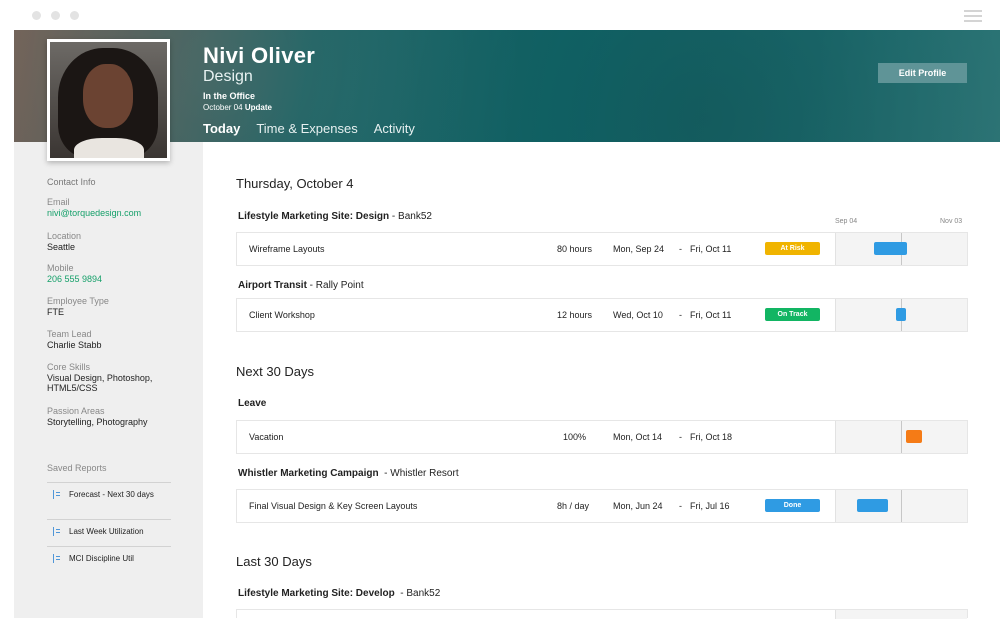  I want to click on task-name: Vacation, so click(266, 437).